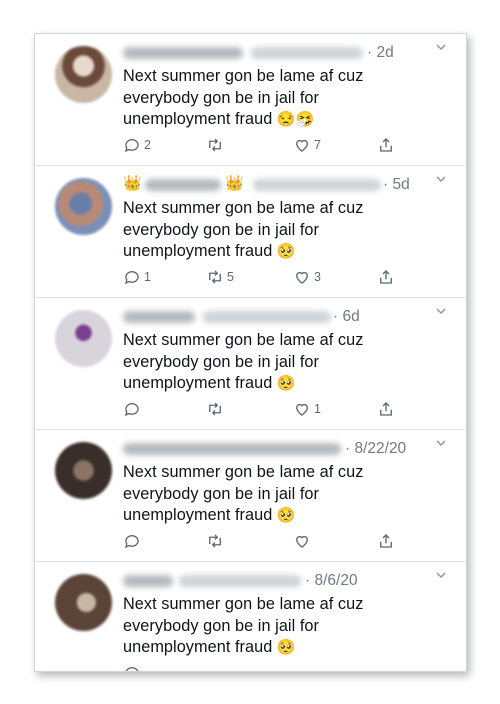 The image size is (500, 704). What do you see at coordinates (317, 145) in the screenshot?
I see `like-count: 7` at bounding box center [317, 145].